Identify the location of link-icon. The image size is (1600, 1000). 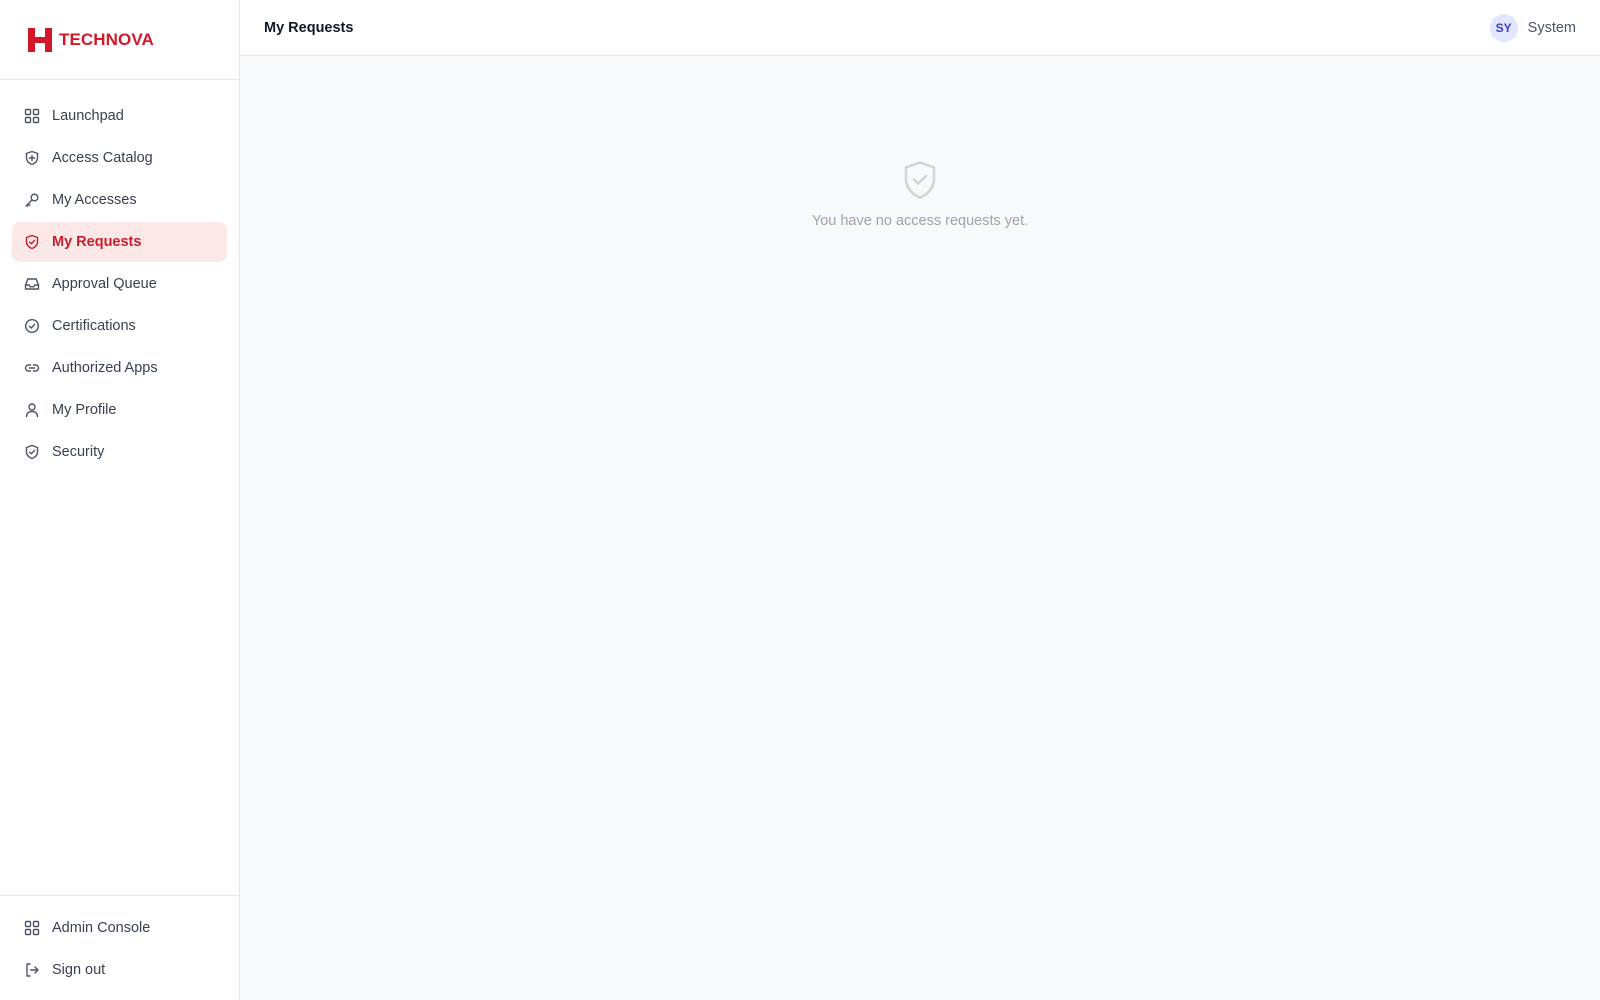
(32, 368).